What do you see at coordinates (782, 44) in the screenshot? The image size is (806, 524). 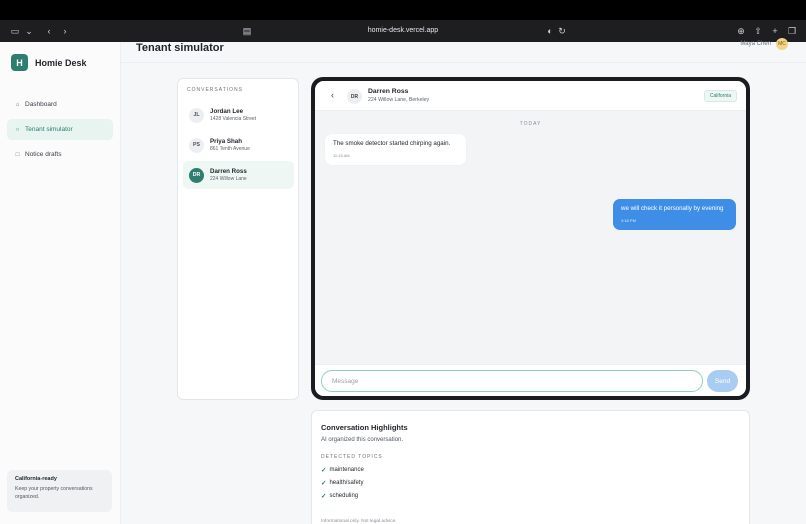 I see `avatar: MC` at bounding box center [782, 44].